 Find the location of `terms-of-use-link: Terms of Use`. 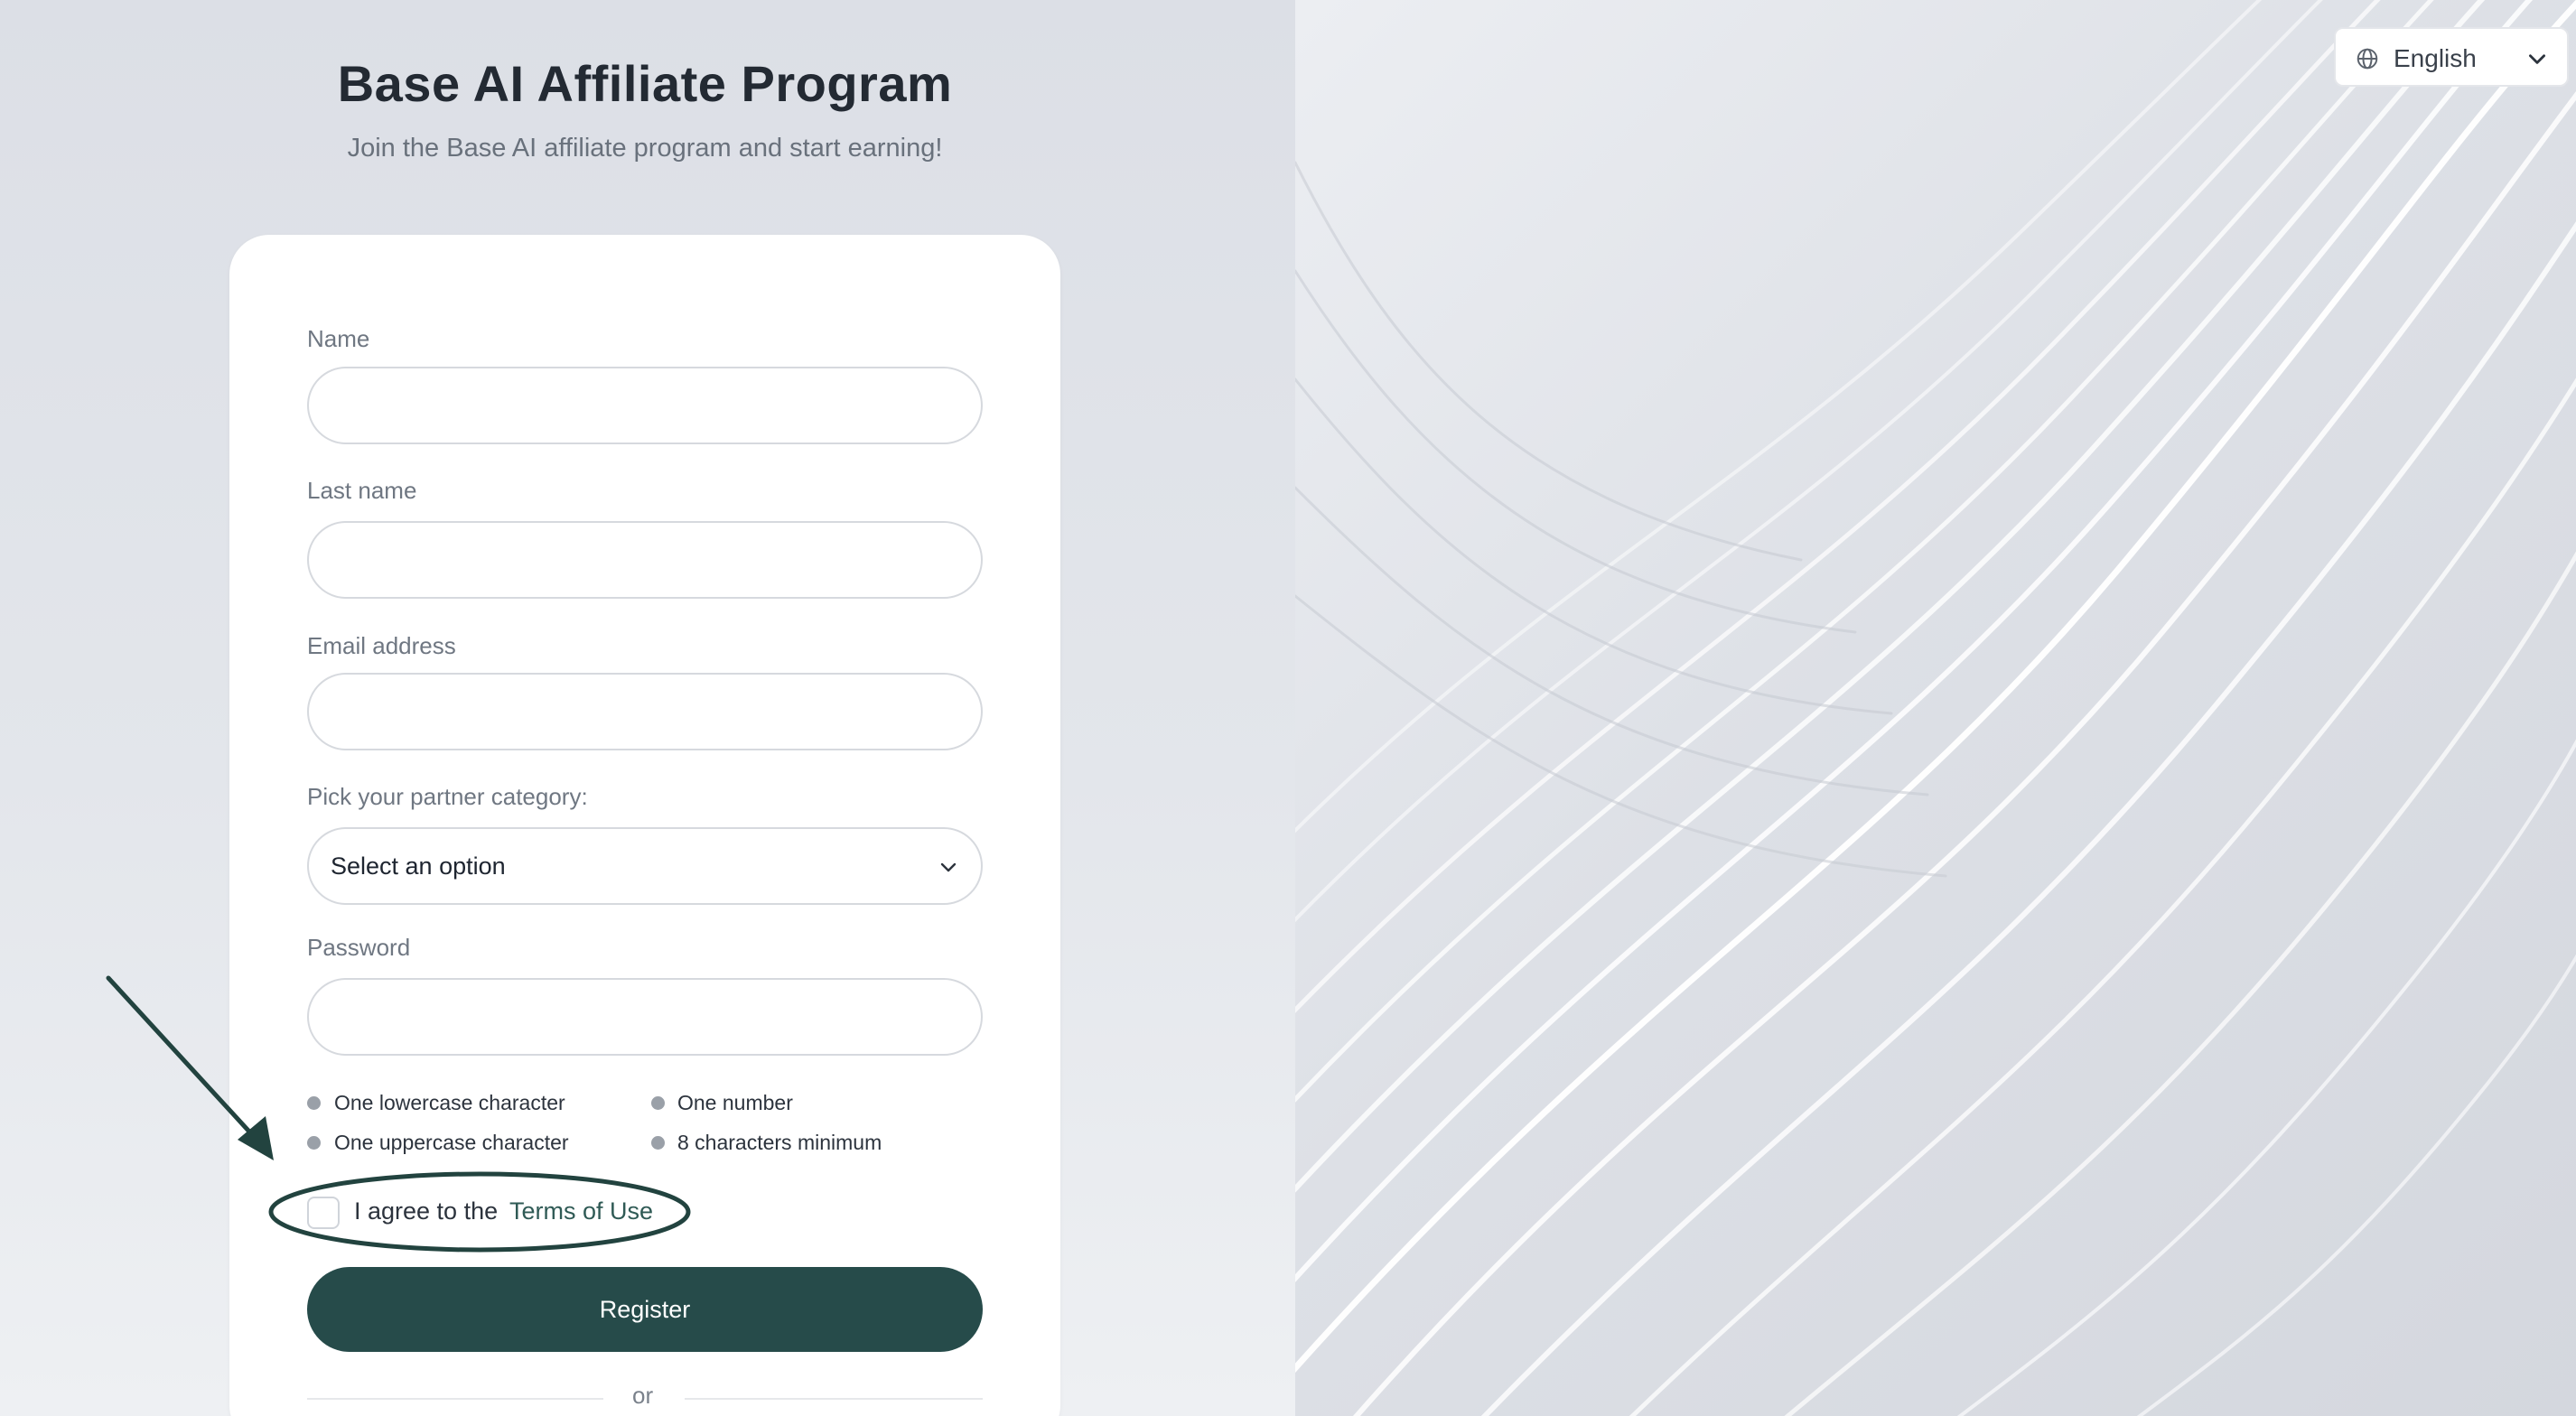

terms-of-use-link: Terms of Use is located at coordinates (581, 1211).